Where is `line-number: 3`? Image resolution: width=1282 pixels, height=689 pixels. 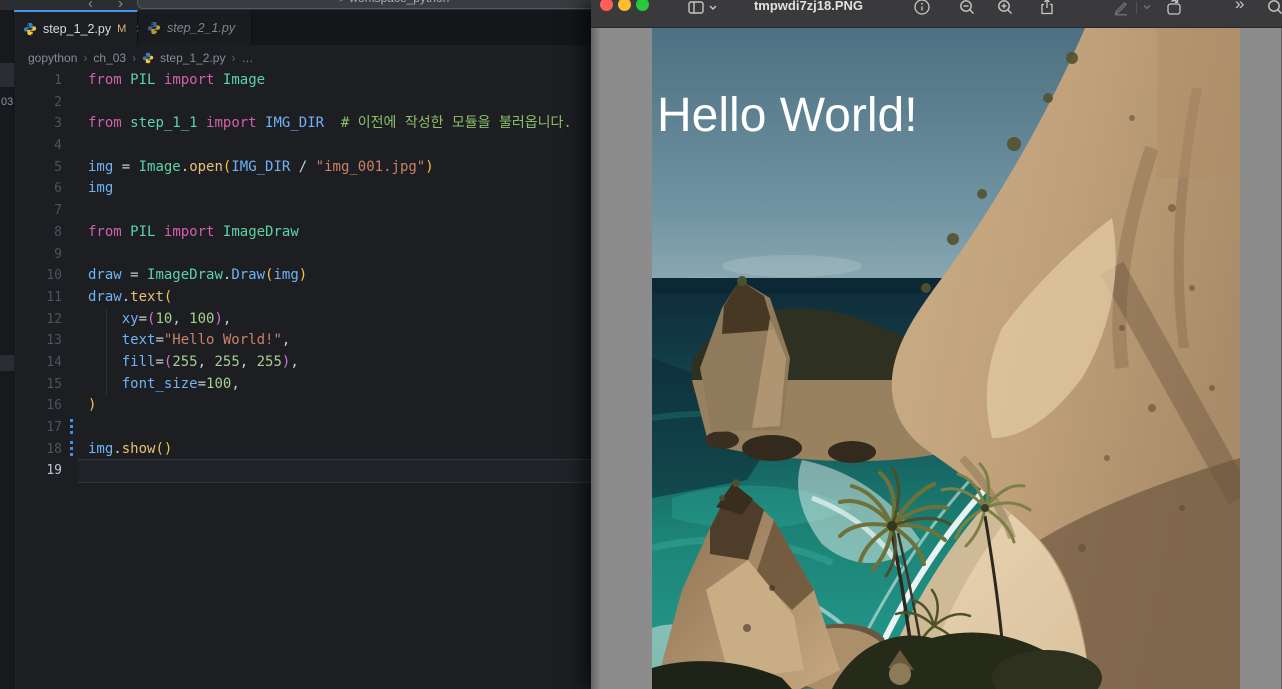 line-number: 3 is located at coordinates (38, 124).